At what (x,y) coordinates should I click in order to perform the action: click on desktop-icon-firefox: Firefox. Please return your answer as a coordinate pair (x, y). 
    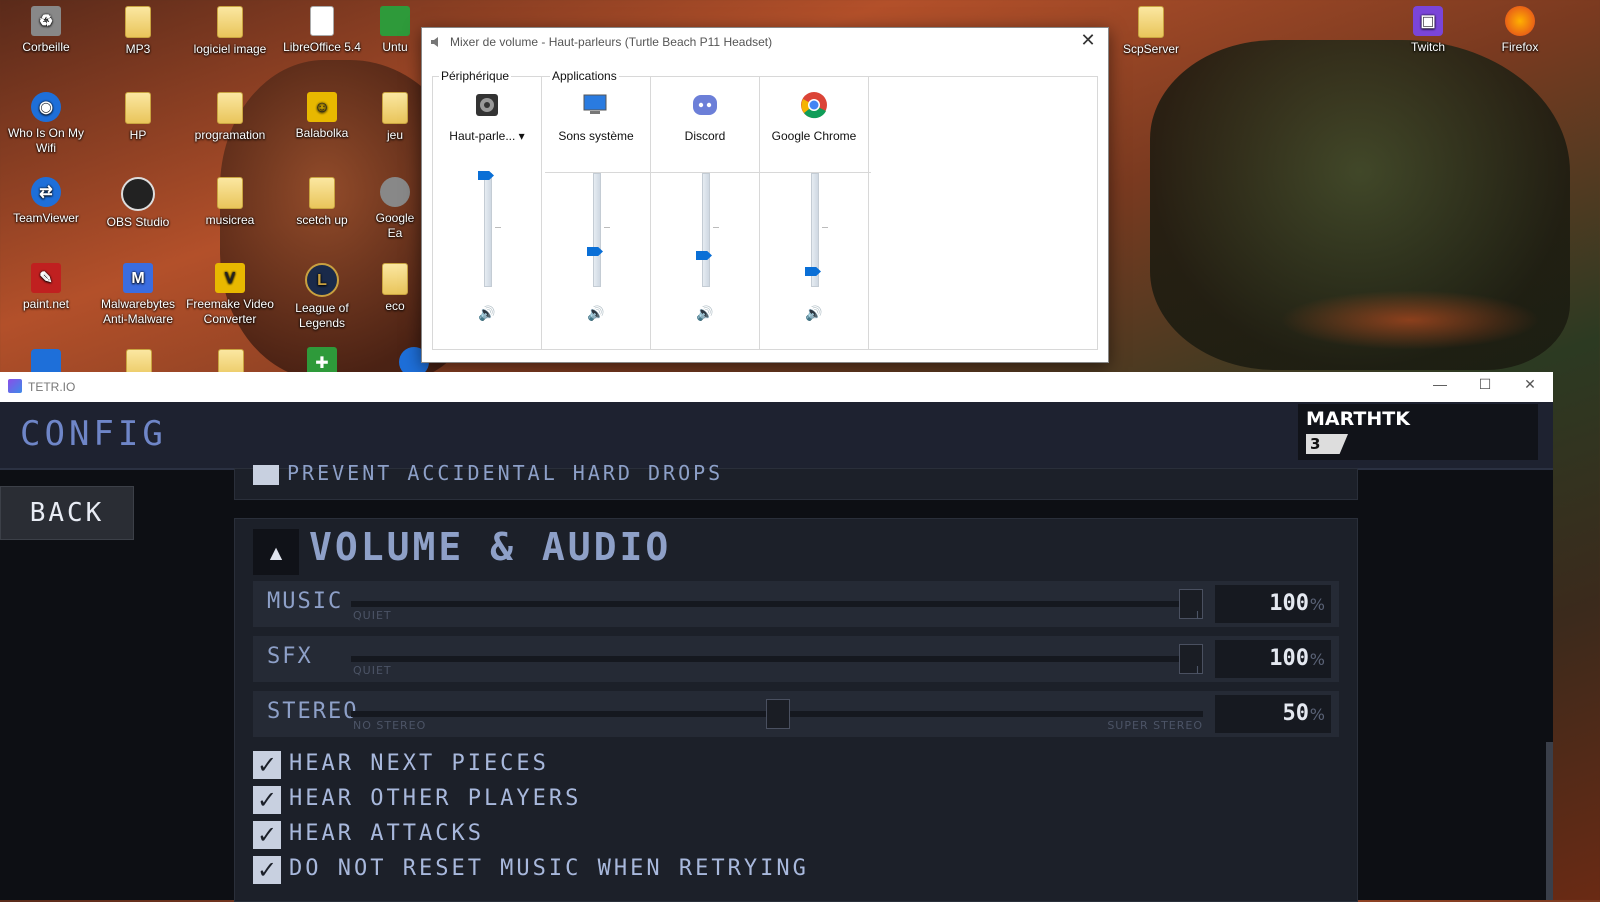
    Looking at the image, I should click on (1520, 30).